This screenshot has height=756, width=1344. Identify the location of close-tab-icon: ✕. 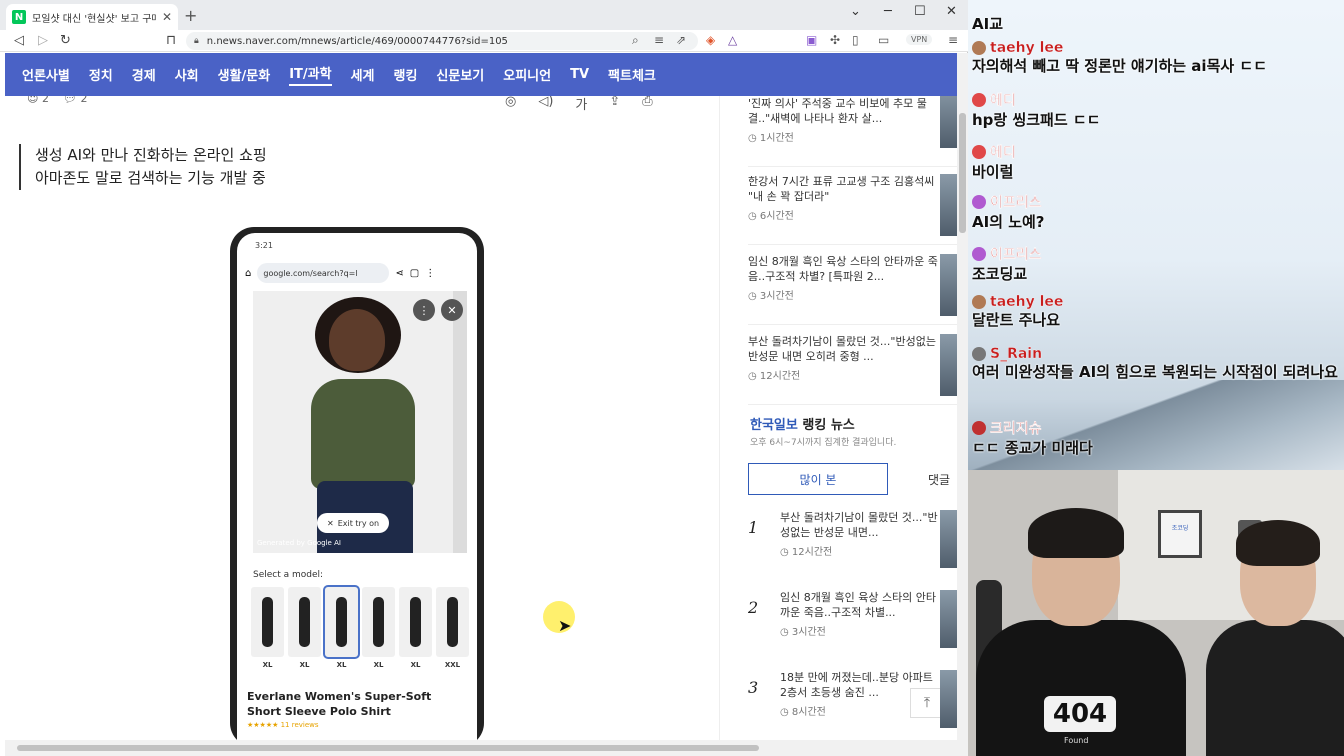
(167, 17).